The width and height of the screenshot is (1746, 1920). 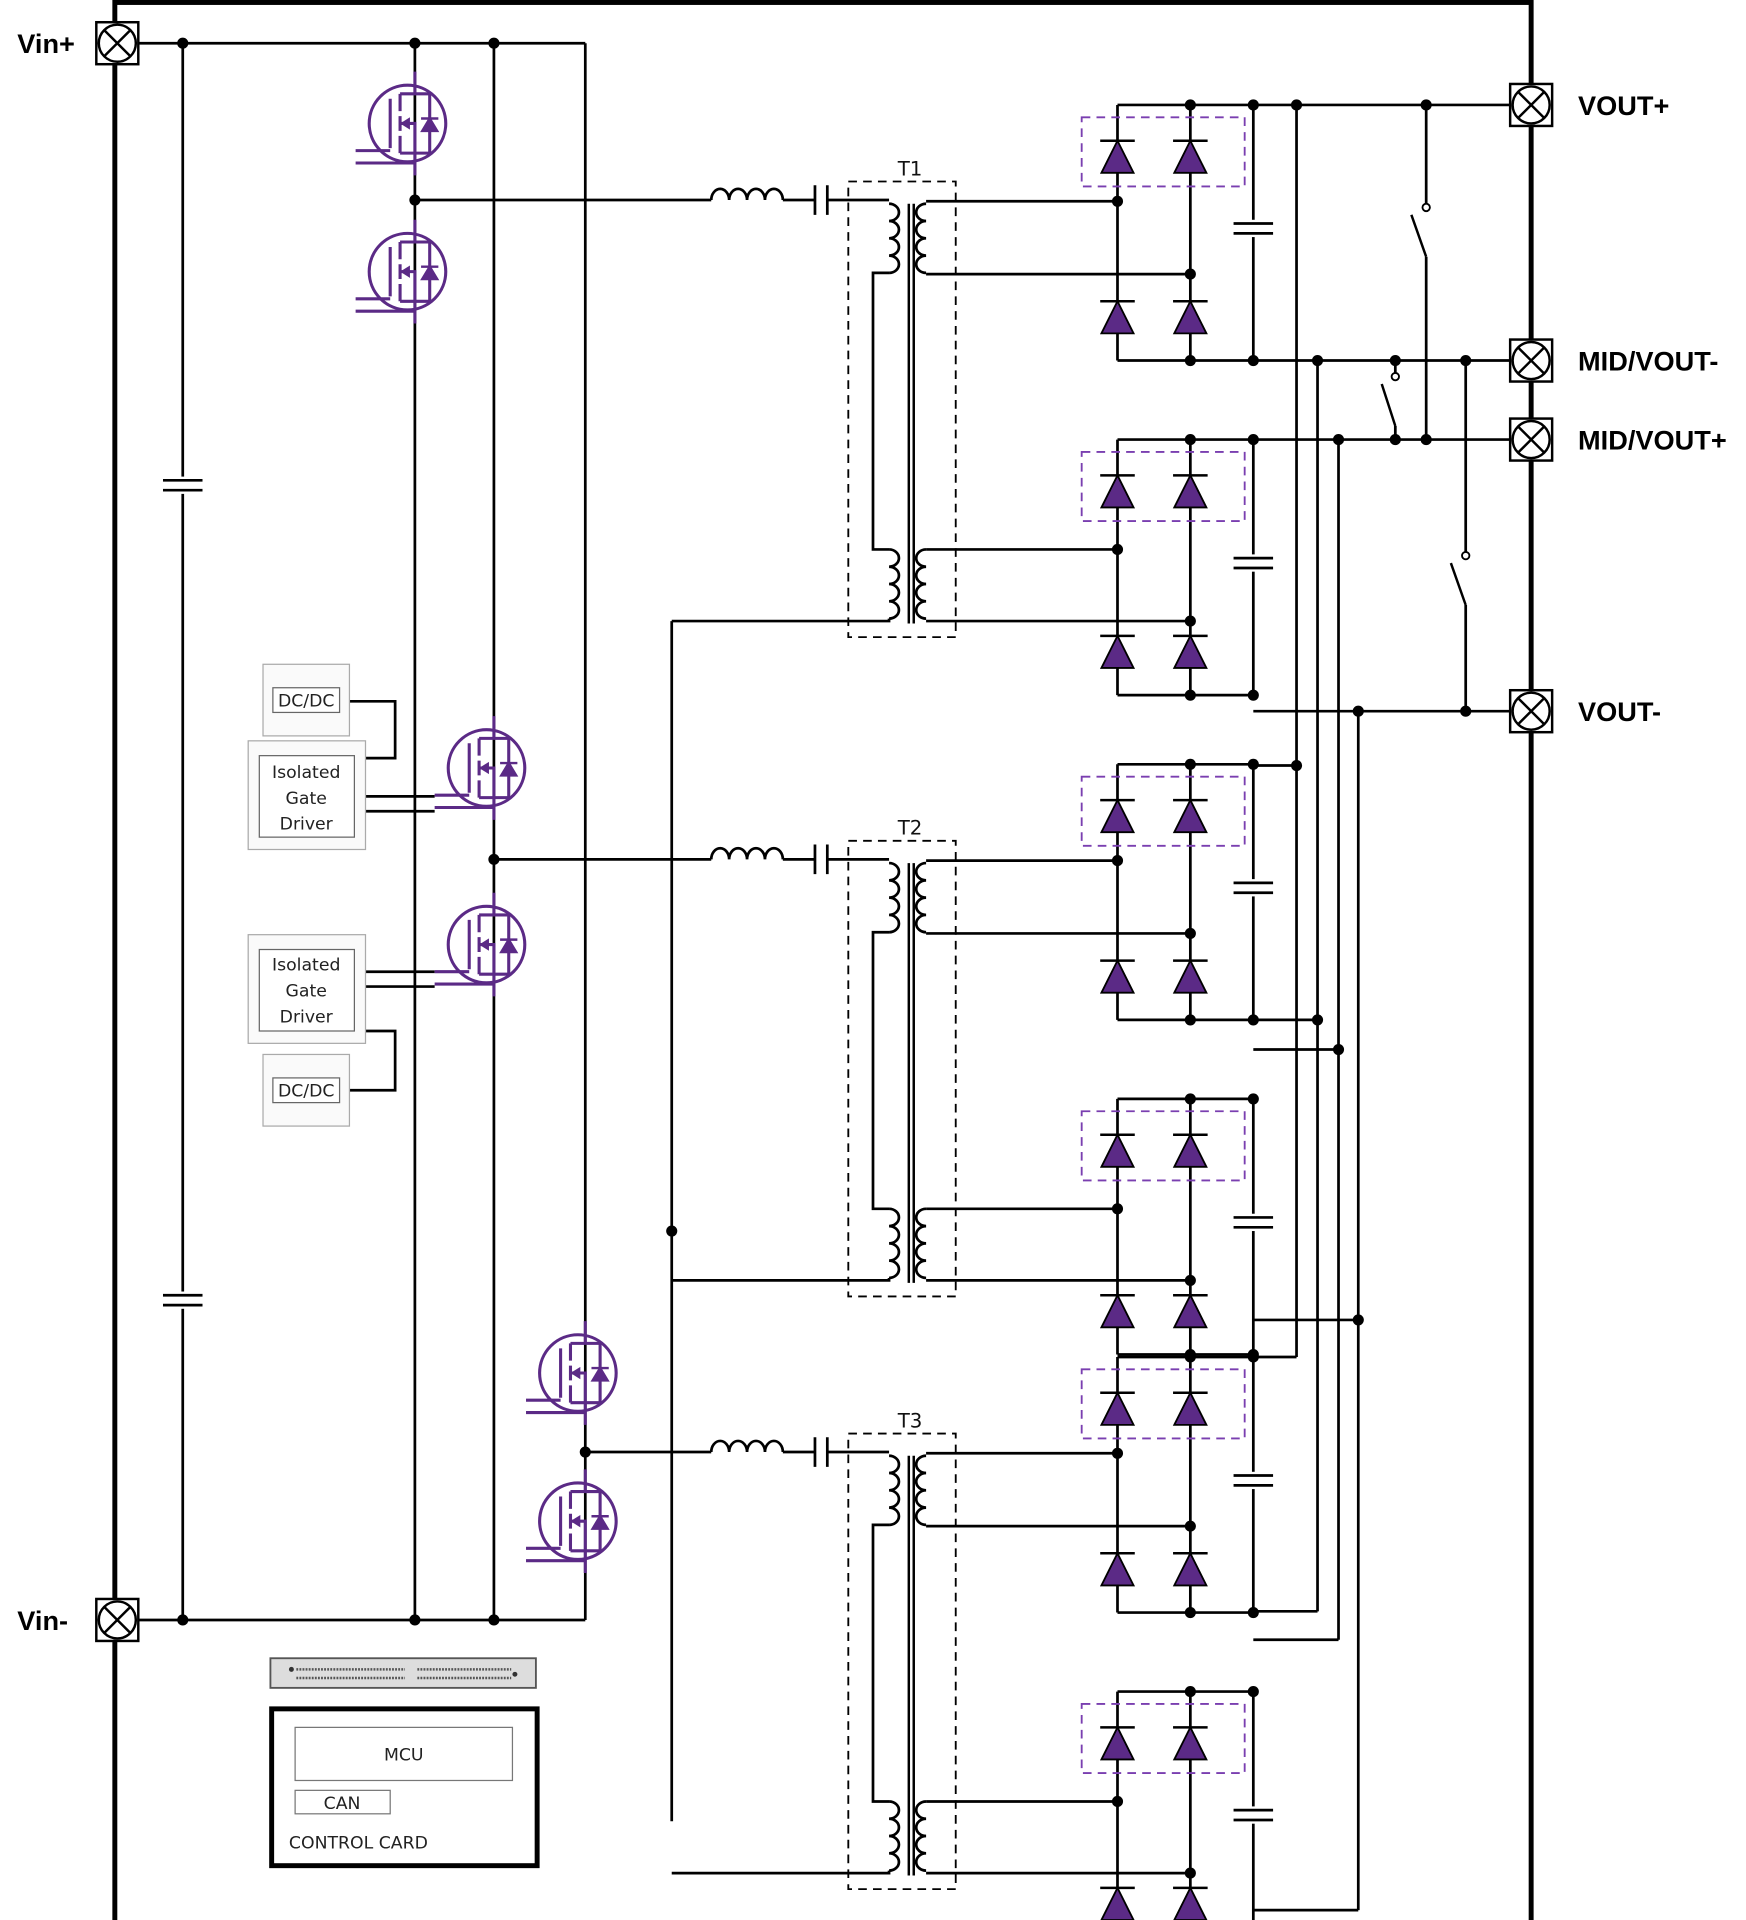 What do you see at coordinates (117, 1620) in the screenshot?
I see `vin-minus-terminal` at bounding box center [117, 1620].